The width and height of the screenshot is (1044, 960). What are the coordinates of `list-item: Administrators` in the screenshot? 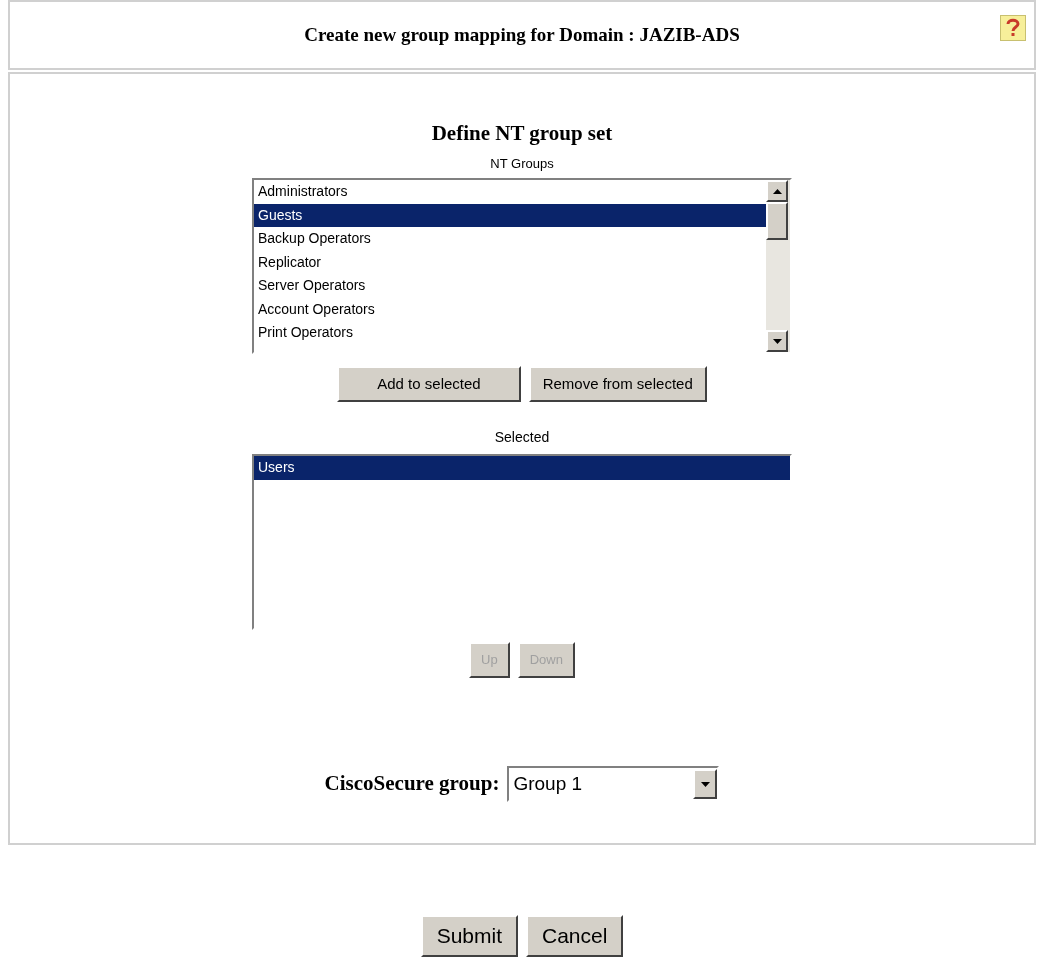 It's located at (510, 192).